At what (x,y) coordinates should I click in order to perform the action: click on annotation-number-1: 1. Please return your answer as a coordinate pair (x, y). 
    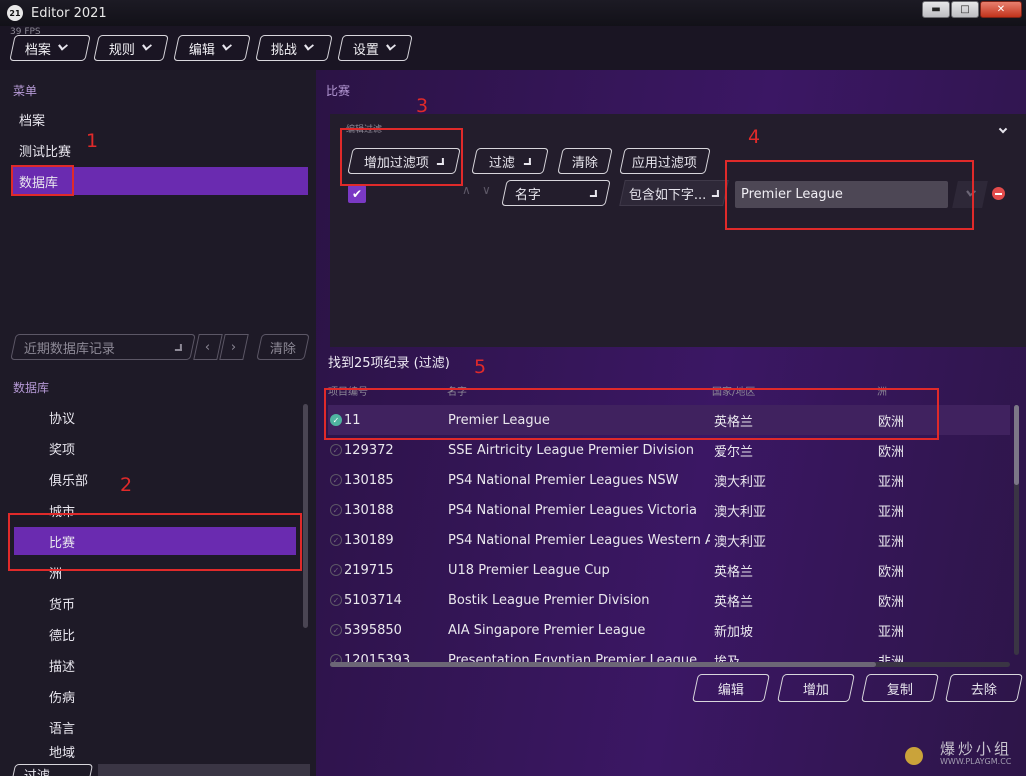
    Looking at the image, I should click on (92, 141).